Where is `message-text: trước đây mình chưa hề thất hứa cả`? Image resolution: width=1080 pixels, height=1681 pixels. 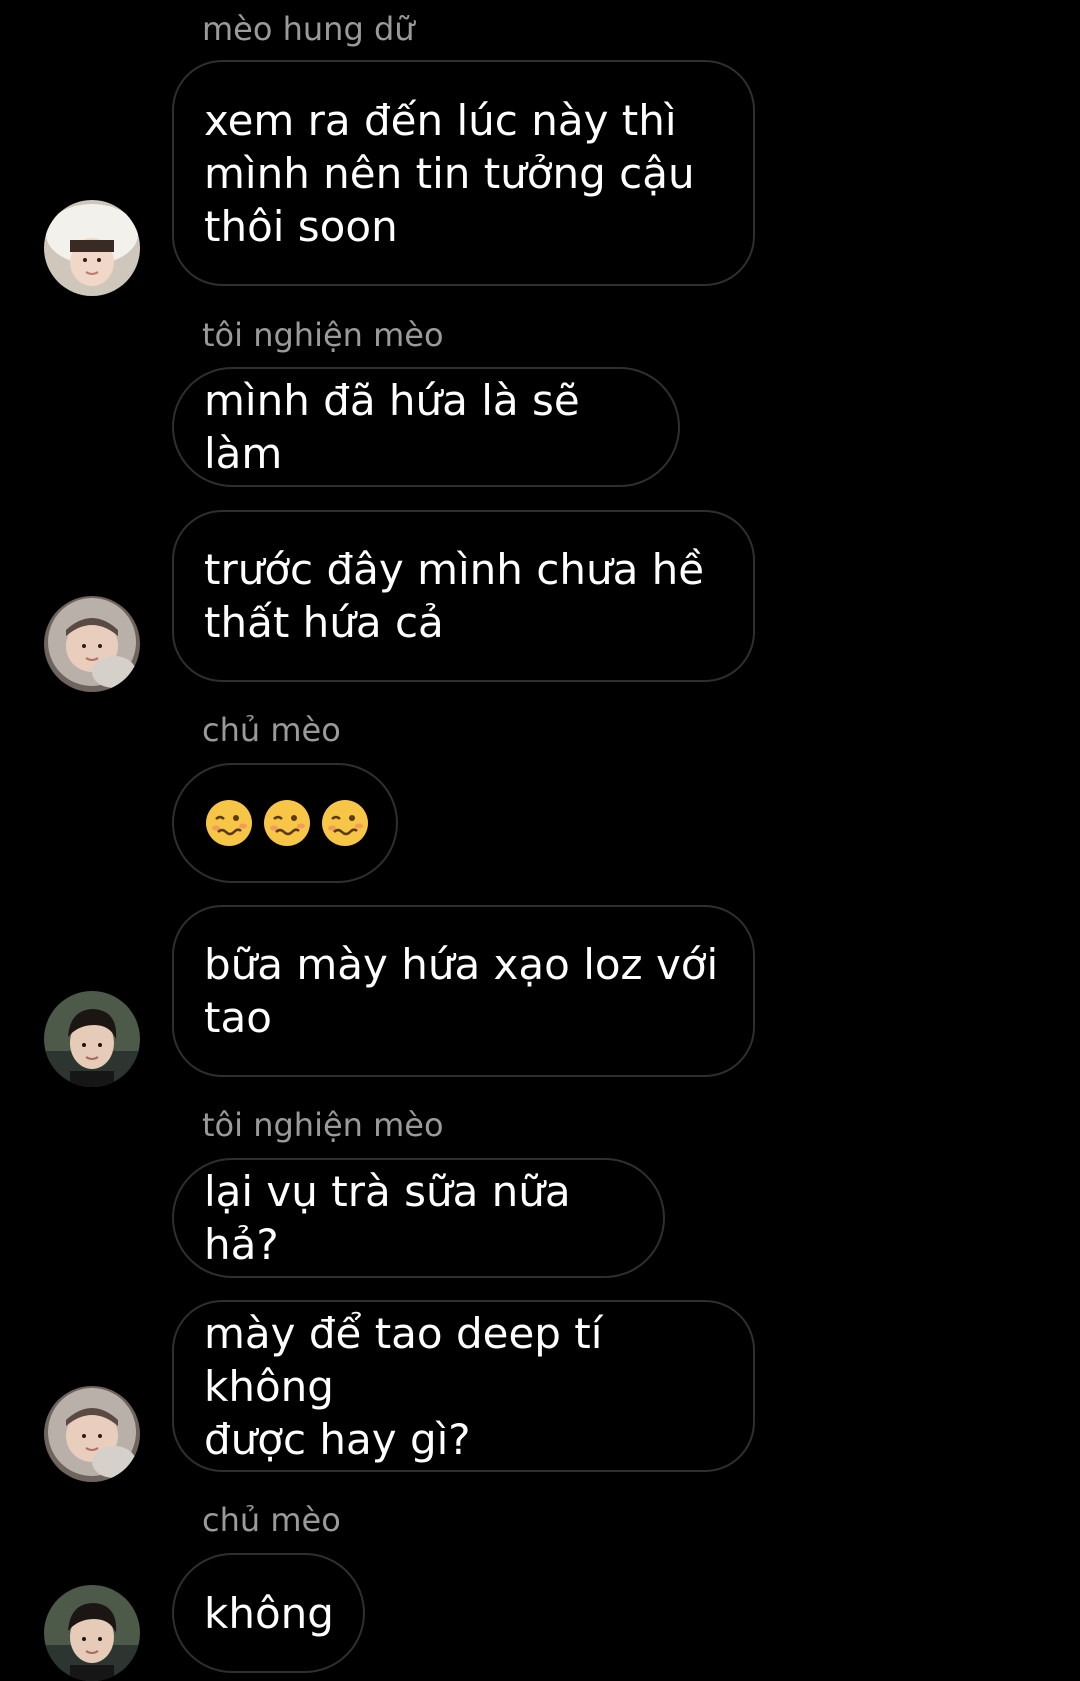
message-text: trước đây mình chưa hề thất hứa cả is located at coordinates (454, 596).